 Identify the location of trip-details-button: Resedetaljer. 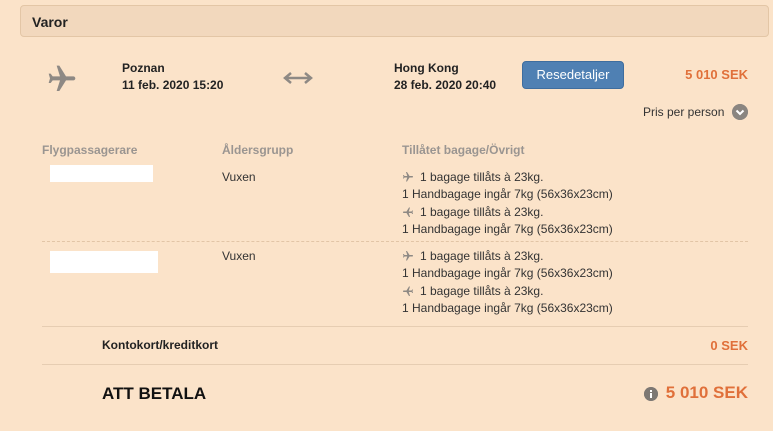
(573, 75).